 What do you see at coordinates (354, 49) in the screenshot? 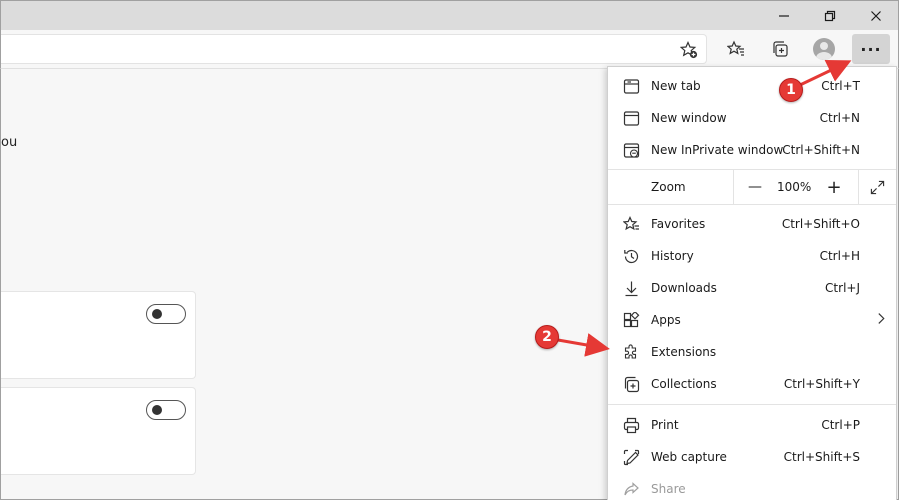
I see `address-bar` at bounding box center [354, 49].